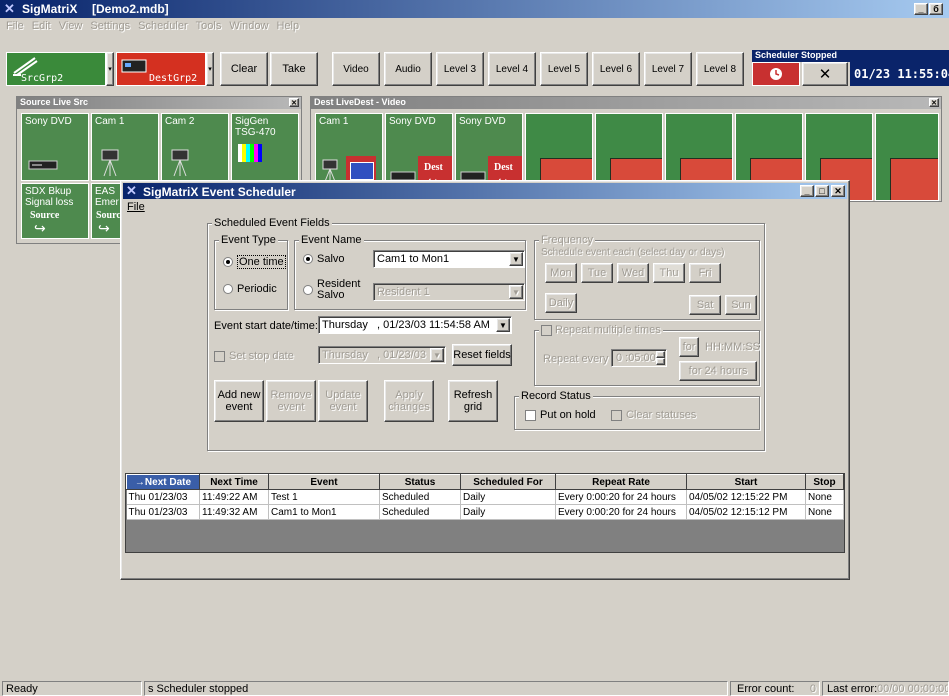  Describe the element at coordinates (633, 273) in the screenshot. I see `day-wed-button: Wed` at that location.